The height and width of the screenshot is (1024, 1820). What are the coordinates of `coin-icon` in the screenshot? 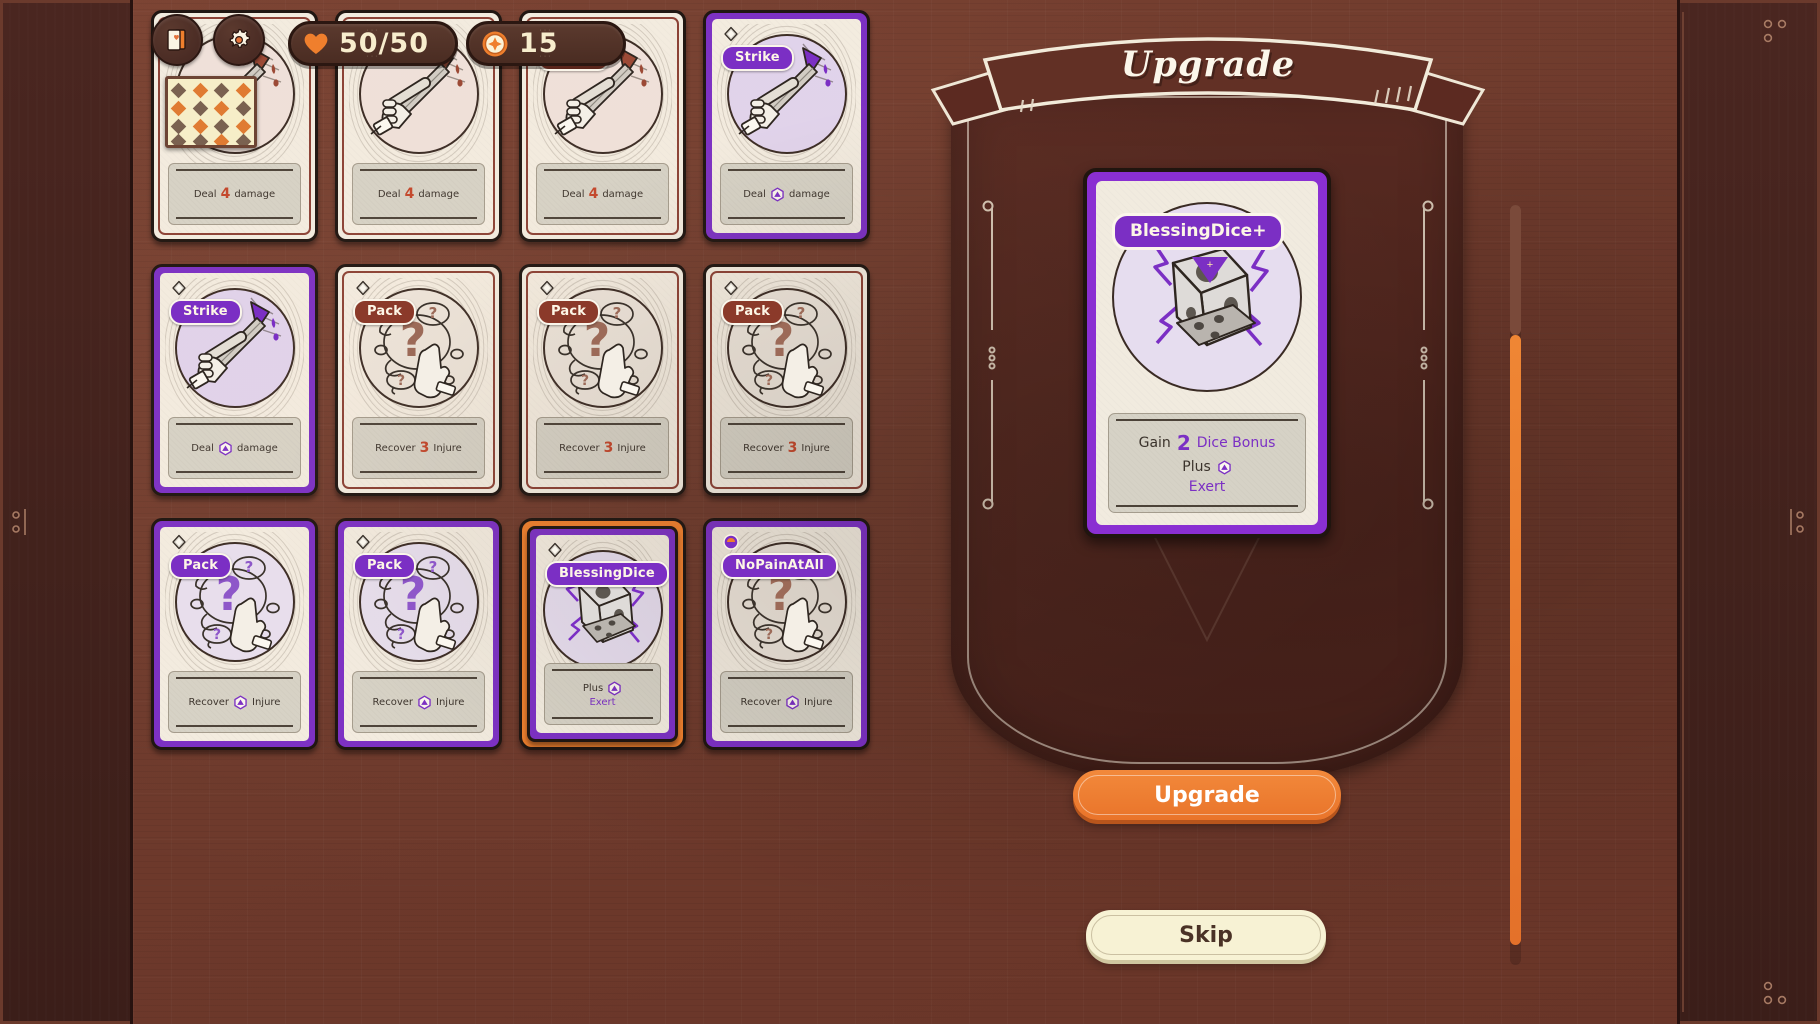 It's located at (495, 43).